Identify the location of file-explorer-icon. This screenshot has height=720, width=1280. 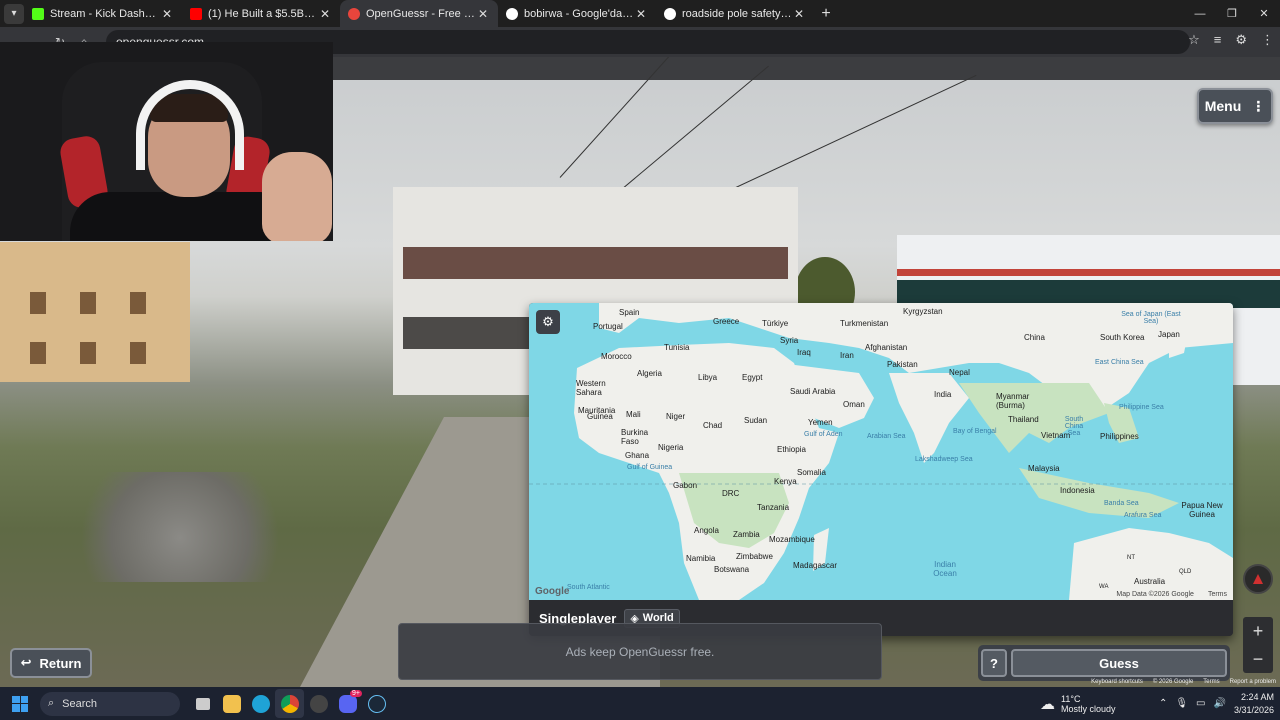
(231, 703).